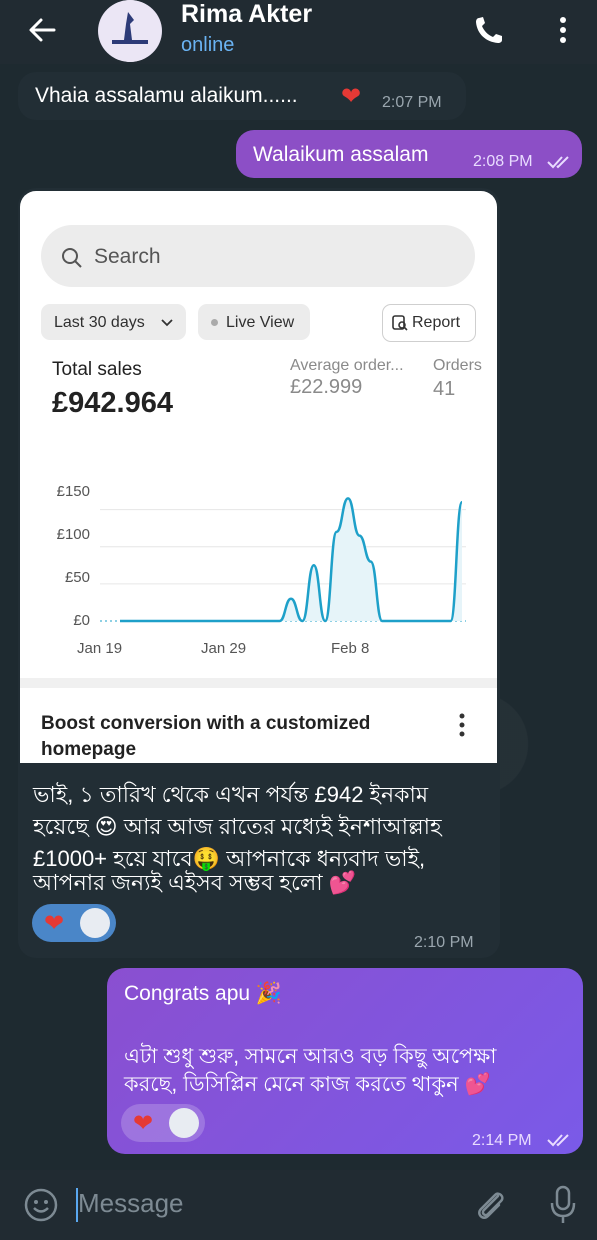 The width and height of the screenshot is (597, 1240). Describe the element at coordinates (563, 1205) in the screenshot. I see `microphone-icon` at that location.